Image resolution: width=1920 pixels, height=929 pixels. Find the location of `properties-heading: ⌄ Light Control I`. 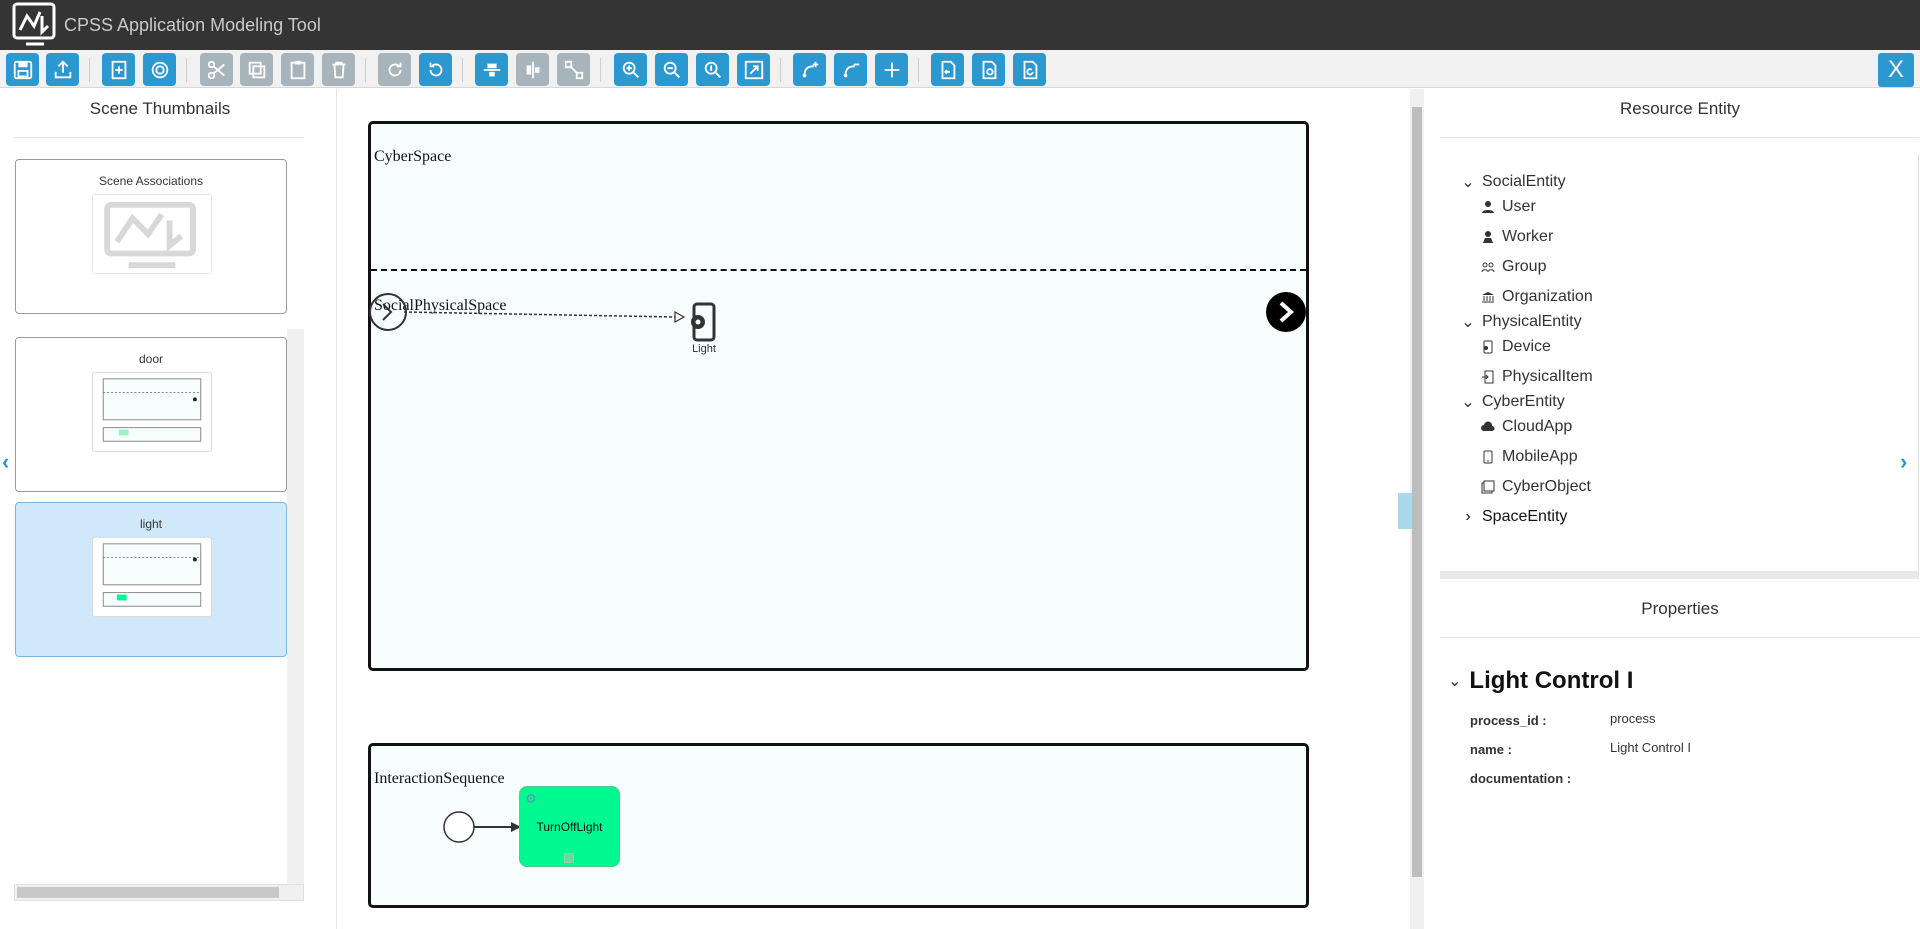

properties-heading: ⌄ Light Control I is located at coordinates (1540, 681).